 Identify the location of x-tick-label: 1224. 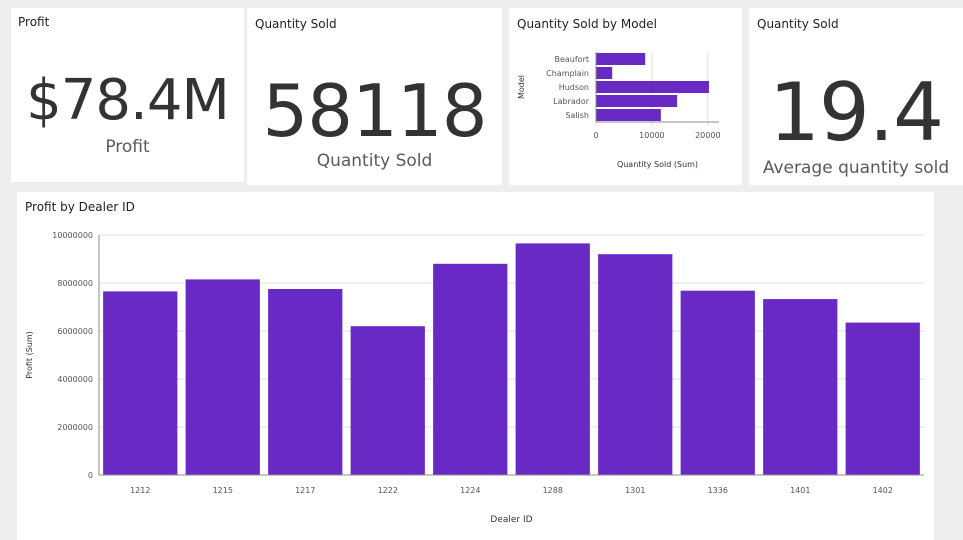
(470, 490).